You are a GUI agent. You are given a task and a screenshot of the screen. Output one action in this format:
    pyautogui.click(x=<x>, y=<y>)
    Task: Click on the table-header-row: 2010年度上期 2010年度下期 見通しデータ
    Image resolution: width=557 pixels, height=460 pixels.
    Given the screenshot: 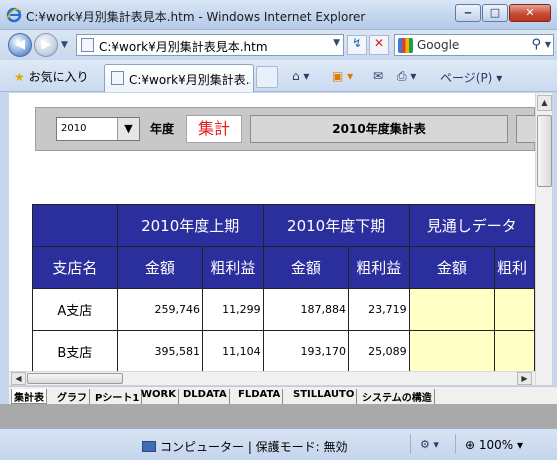 What is the action you would take?
    pyautogui.click(x=283, y=225)
    